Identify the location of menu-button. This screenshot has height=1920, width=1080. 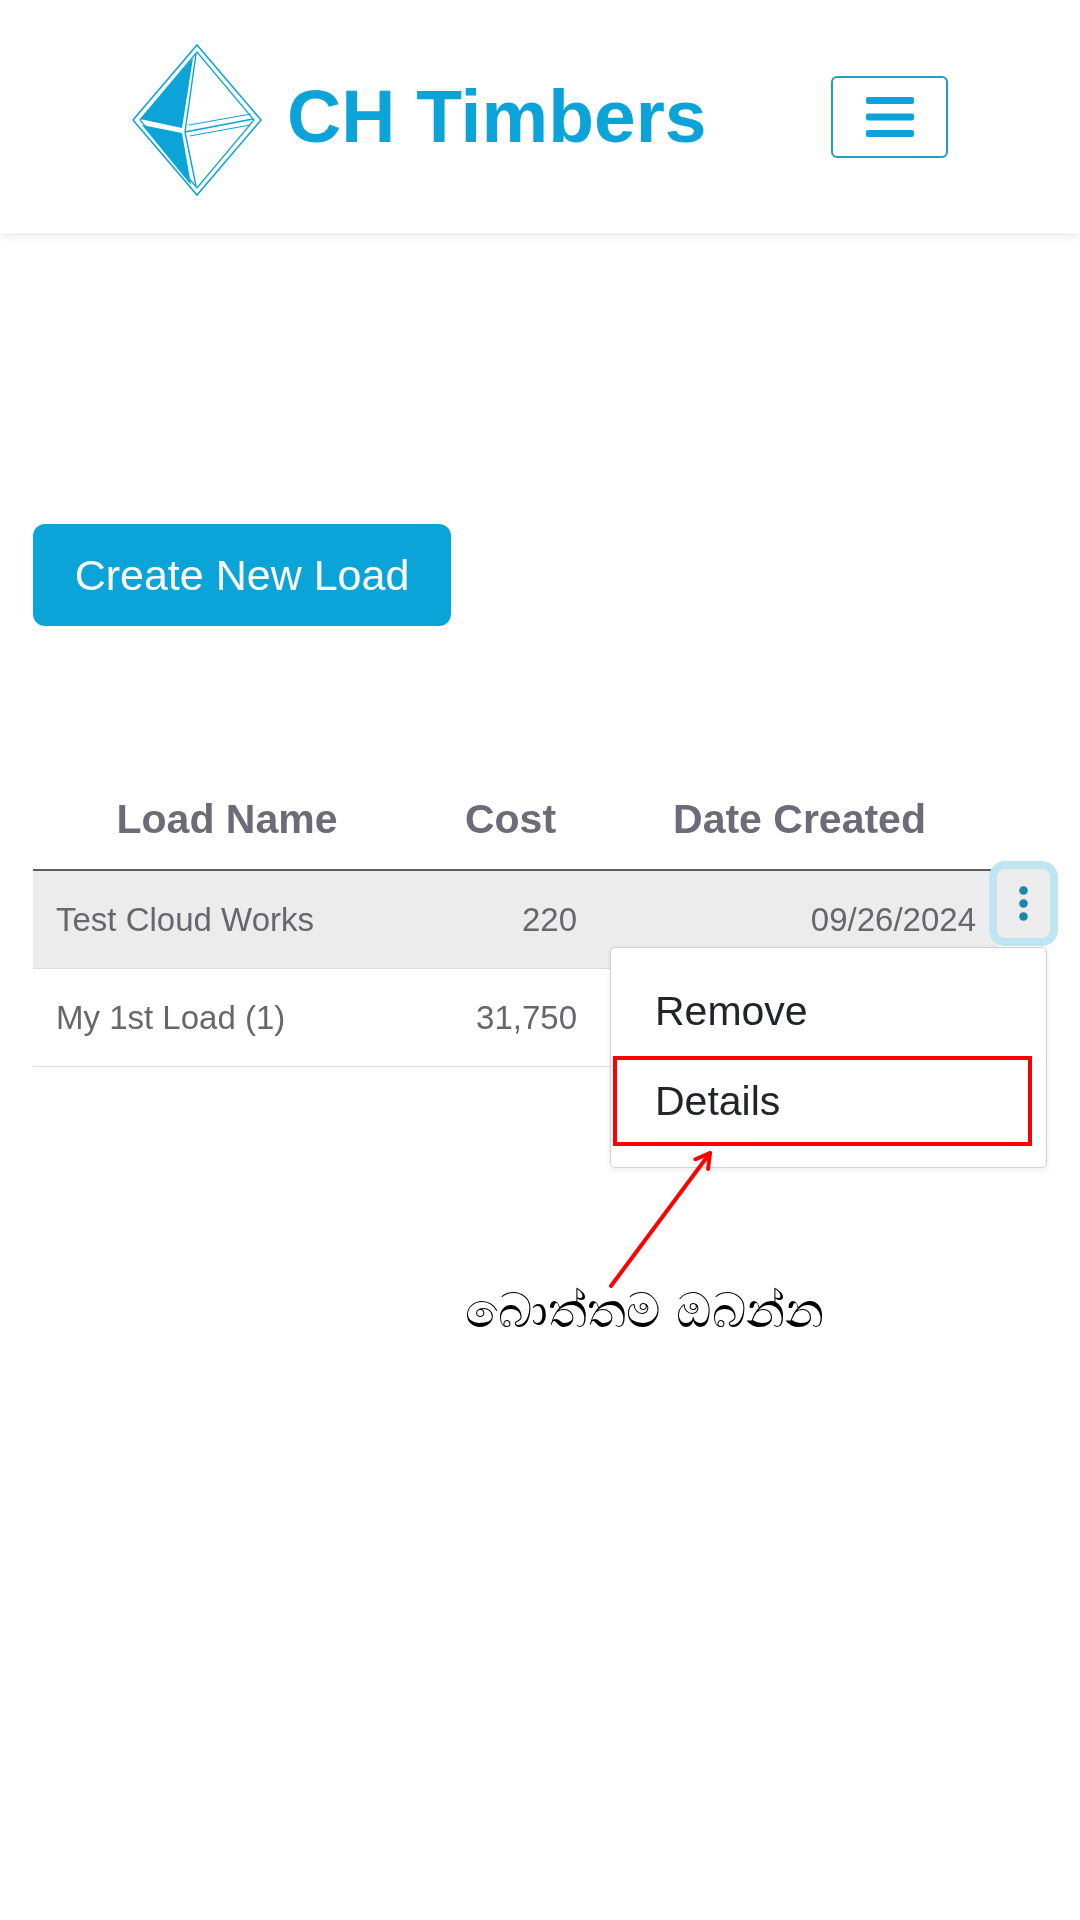
(889, 116).